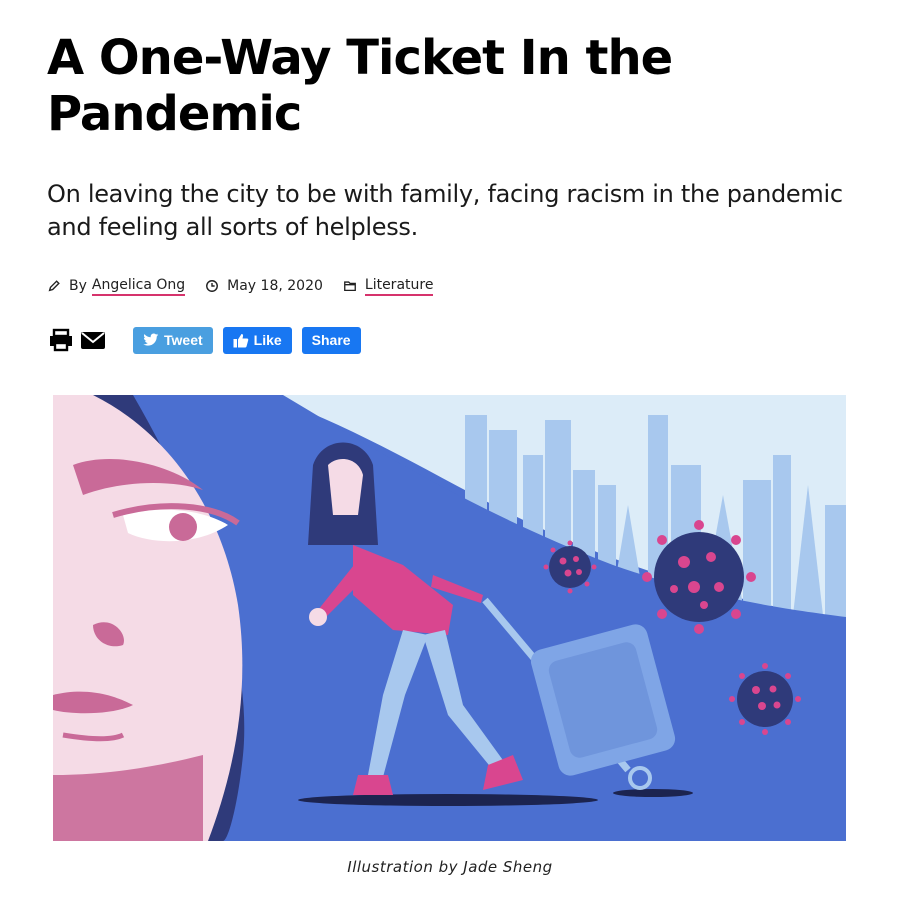  Describe the element at coordinates (151, 339) in the screenshot. I see `twitter-bird-icon` at that location.